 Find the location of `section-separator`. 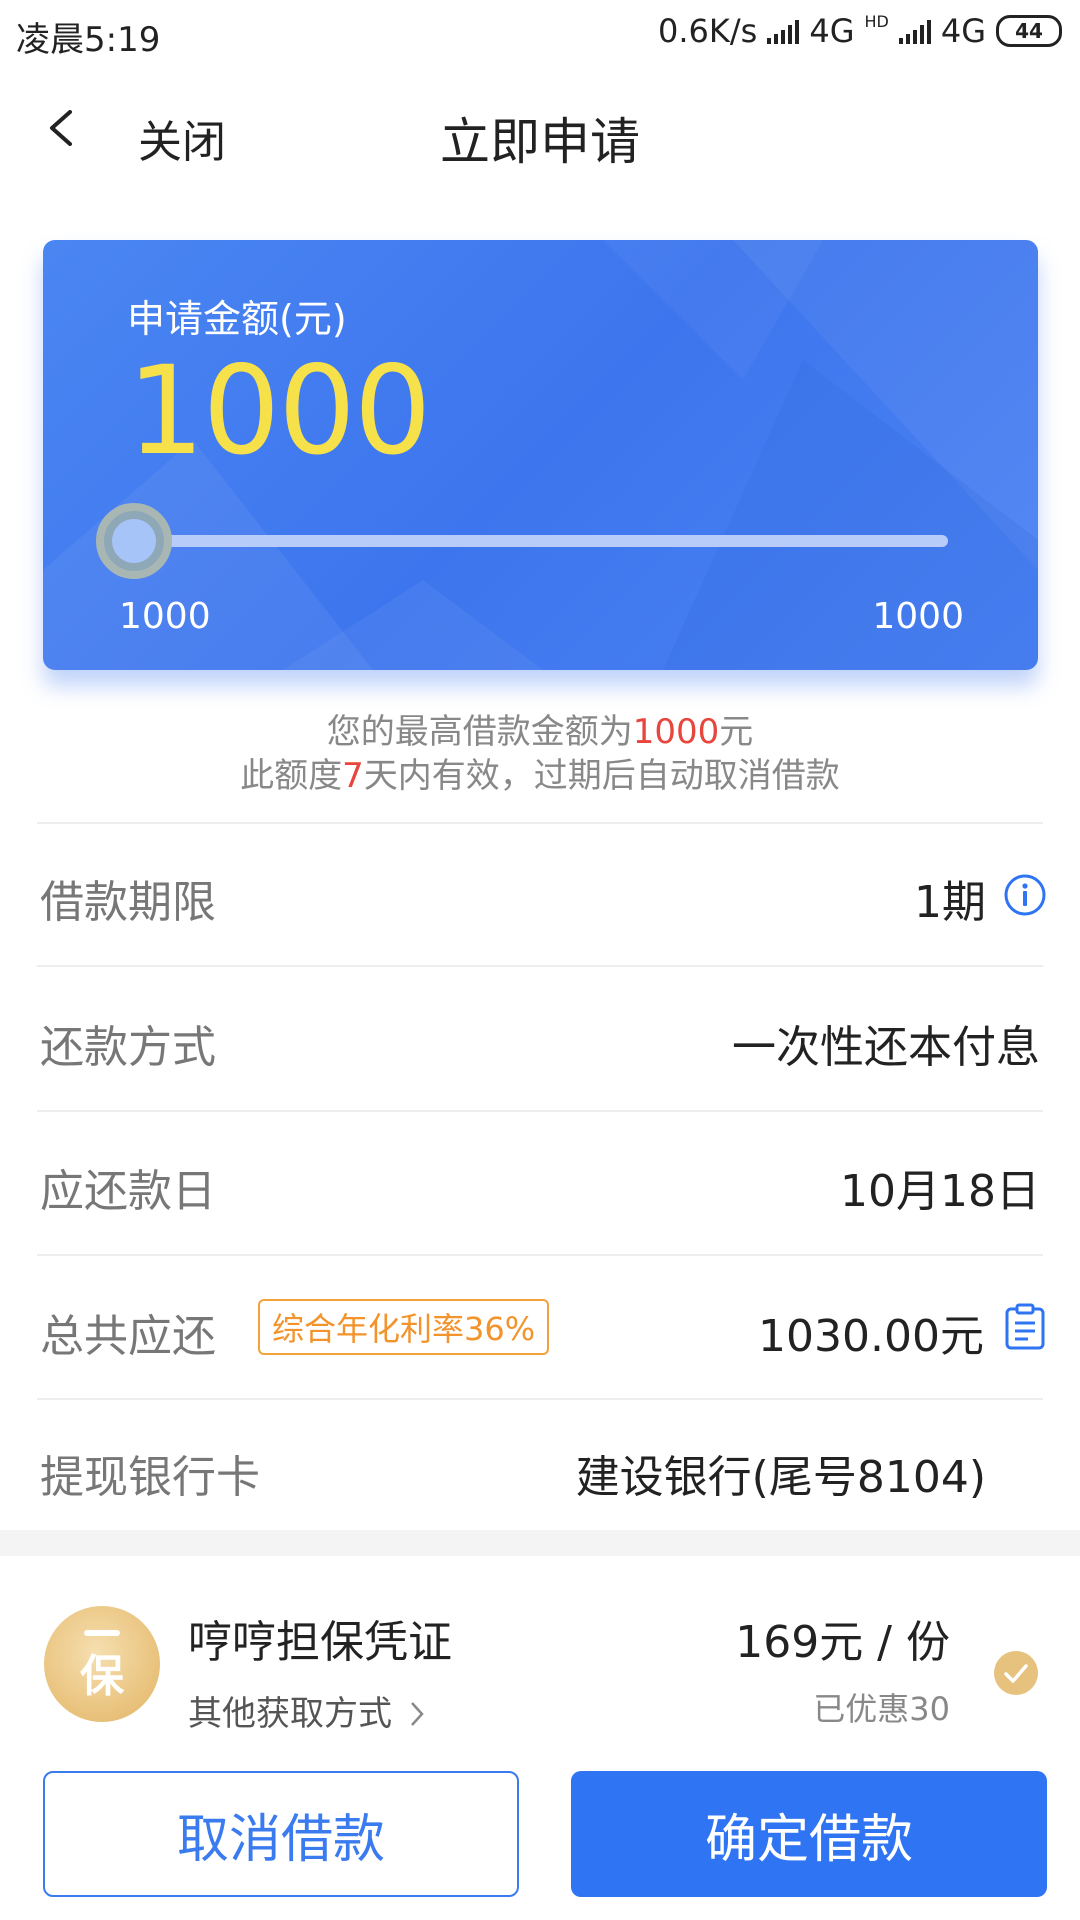

section-separator is located at coordinates (540, 1543).